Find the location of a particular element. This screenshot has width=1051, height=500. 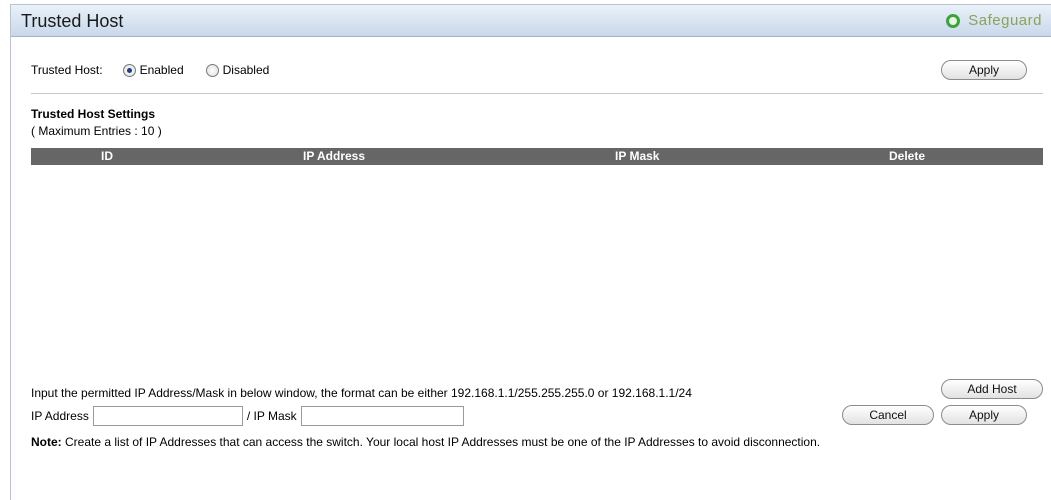

ip-input-row: IP Address / IP Mask is located at coordinates (247, 416).